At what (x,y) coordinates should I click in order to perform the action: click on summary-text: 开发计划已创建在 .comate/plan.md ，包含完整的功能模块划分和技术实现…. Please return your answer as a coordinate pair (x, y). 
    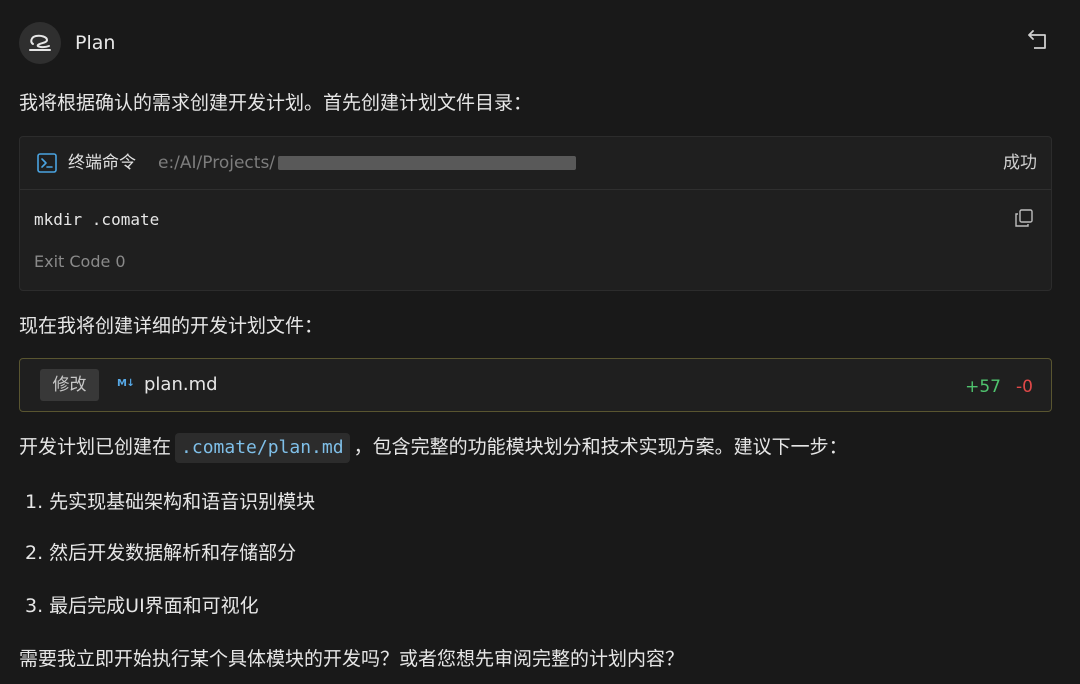
    Looking at the image, I should click on (433, 448).